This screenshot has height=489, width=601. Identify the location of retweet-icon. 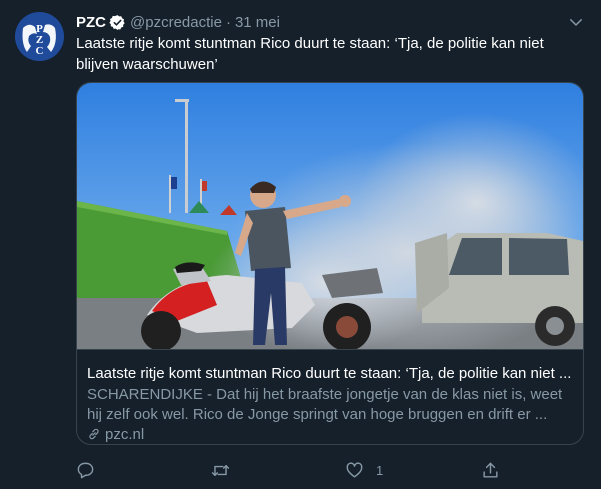
(220, 470).